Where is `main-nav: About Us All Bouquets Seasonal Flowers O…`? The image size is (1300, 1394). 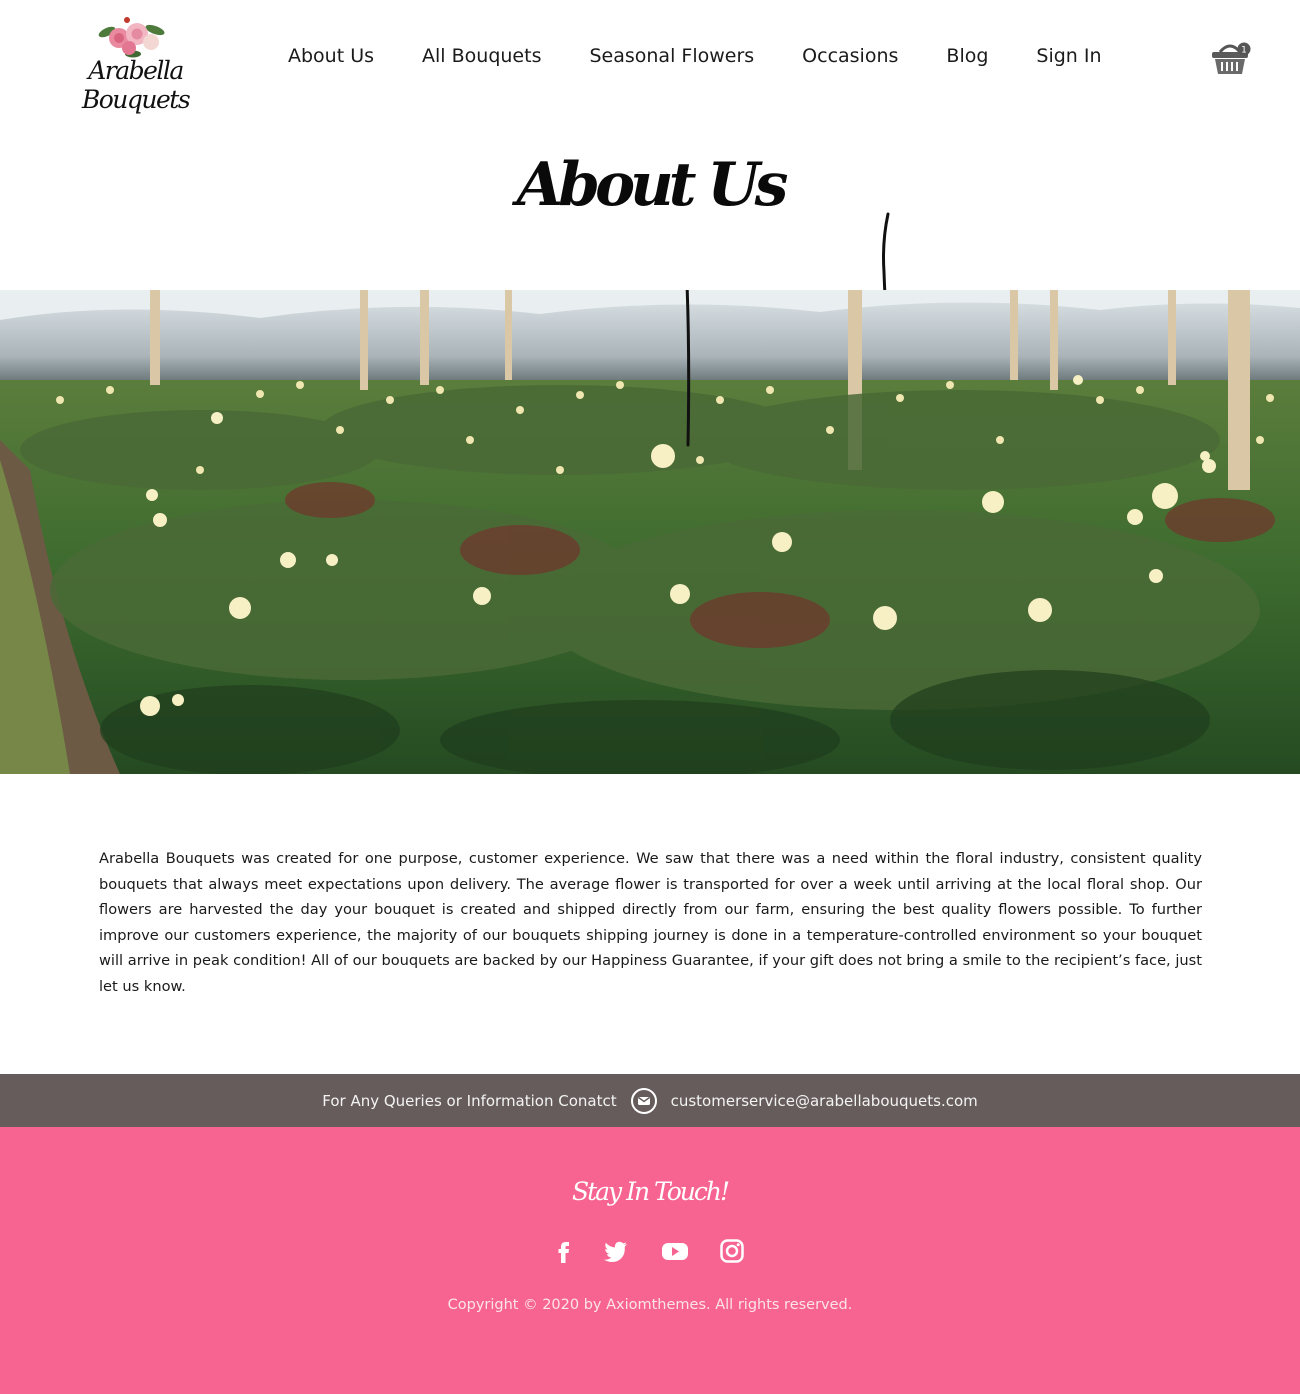 main-nav: About Us All Bouquets Seasonal Flowers O… is located at coordinates (695, 56).